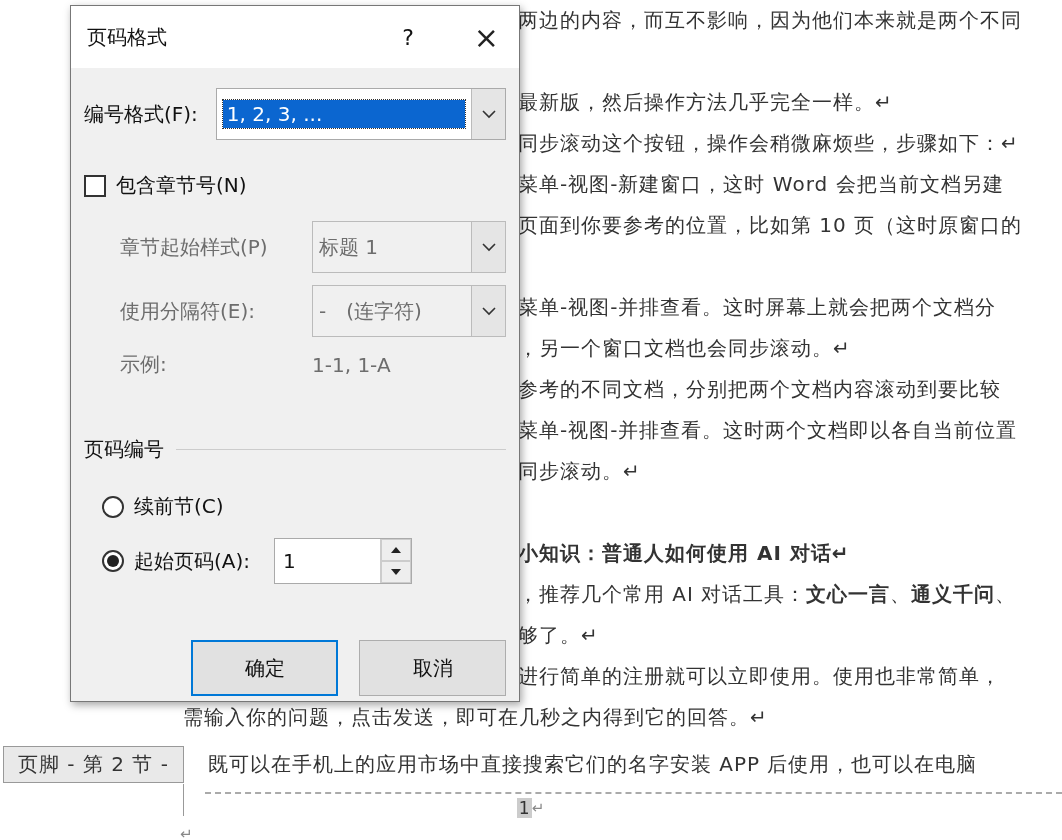  What do you see at coordinates (194, 247) in the screenshot?
I see `field-label: 章节起始样式(P)` at bounding box center [194, 247].